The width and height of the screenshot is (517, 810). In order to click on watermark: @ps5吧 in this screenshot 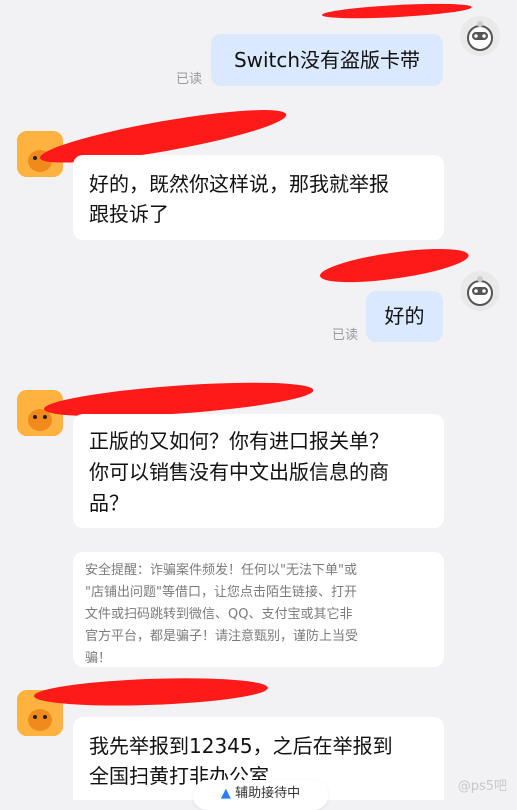, I will do `click(482, 786)`.